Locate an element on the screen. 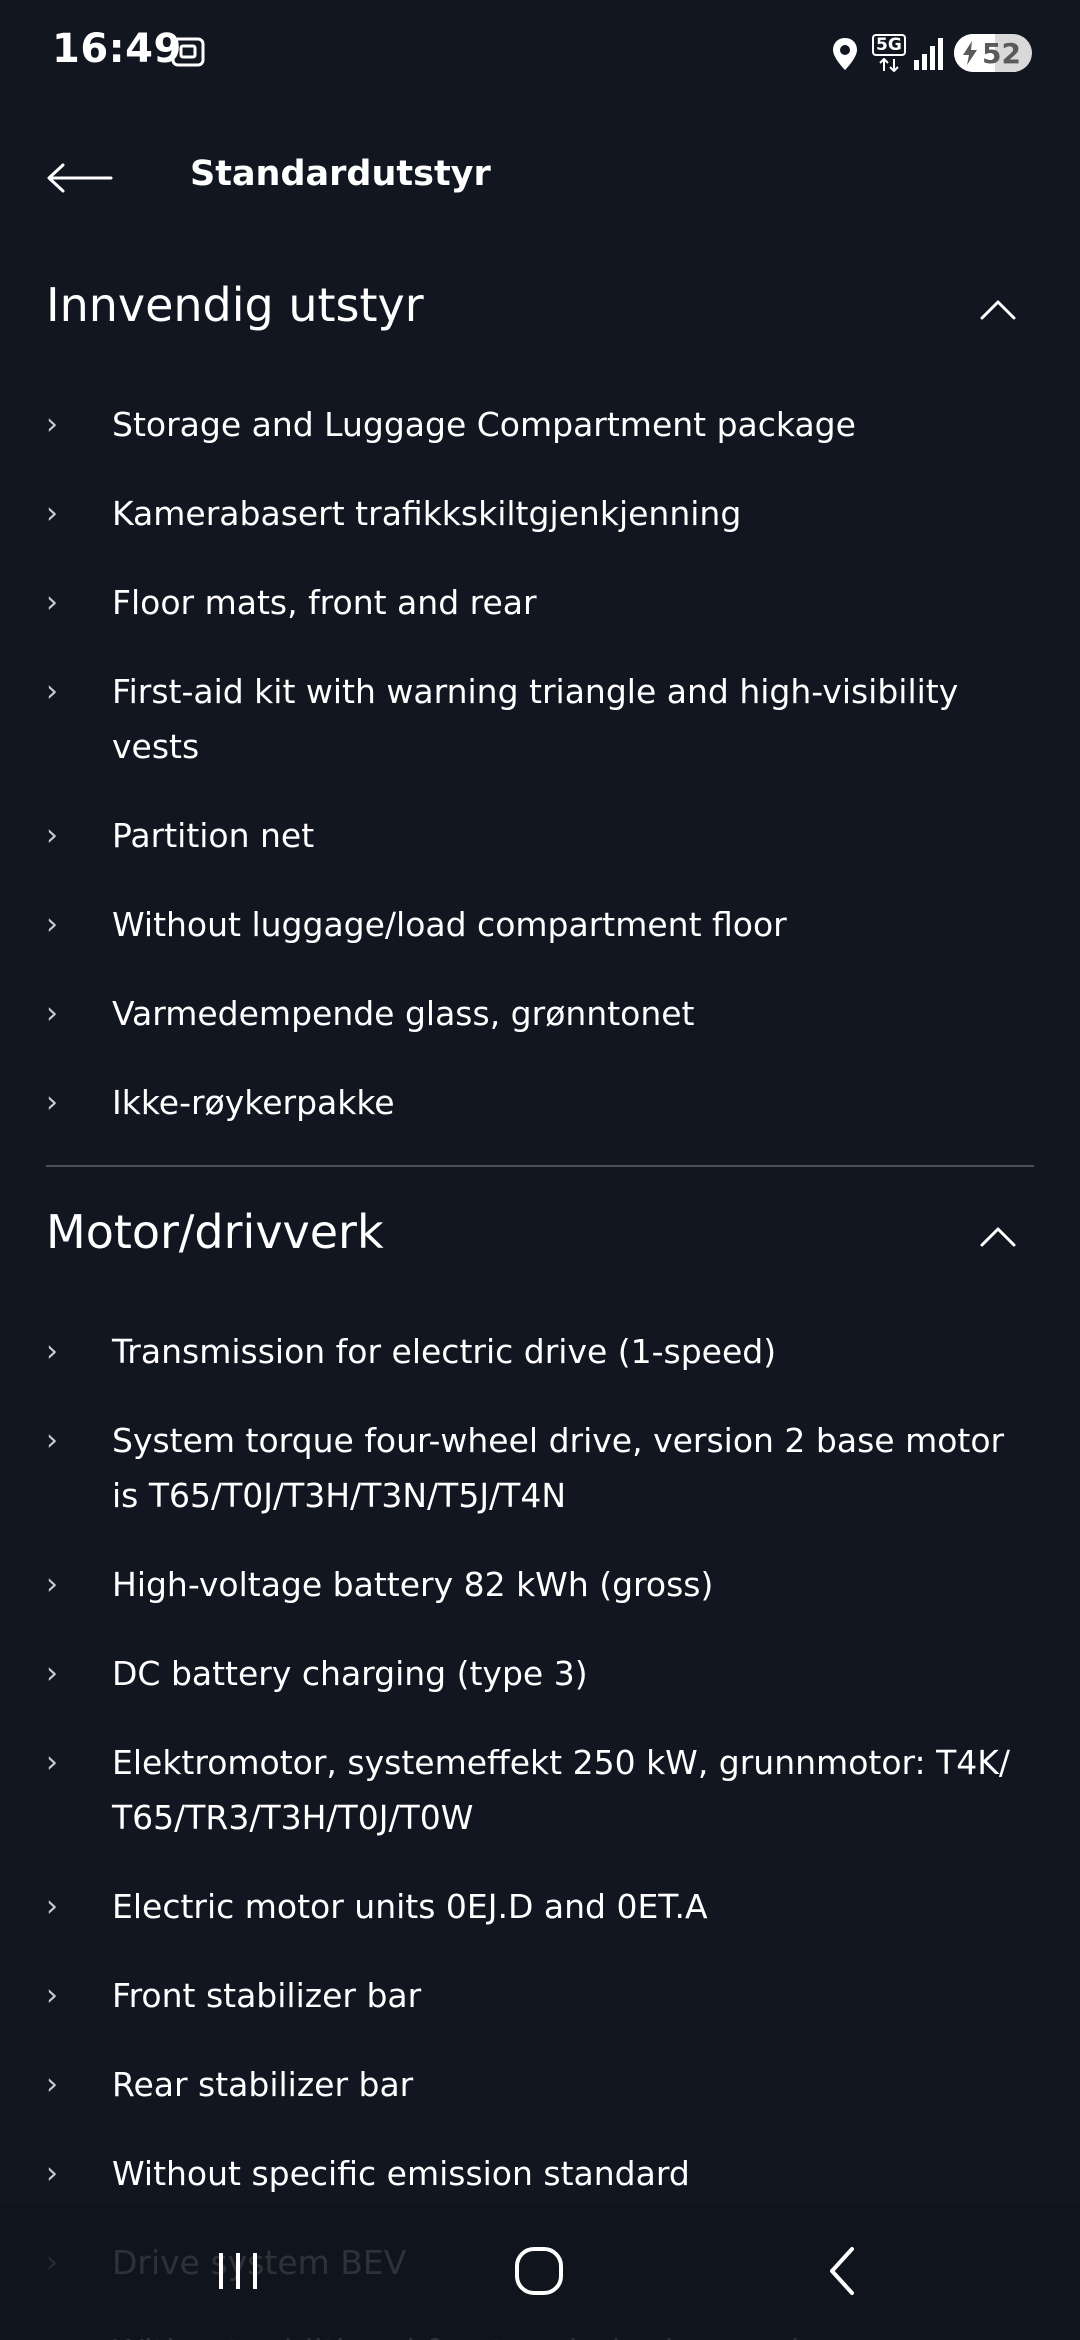 Image resolution: width=1080 pixels, height=2340 pixels. list-item-label: Kamerabasert trafikkskiltgjenkjenning is located at coordinates (427, 513).